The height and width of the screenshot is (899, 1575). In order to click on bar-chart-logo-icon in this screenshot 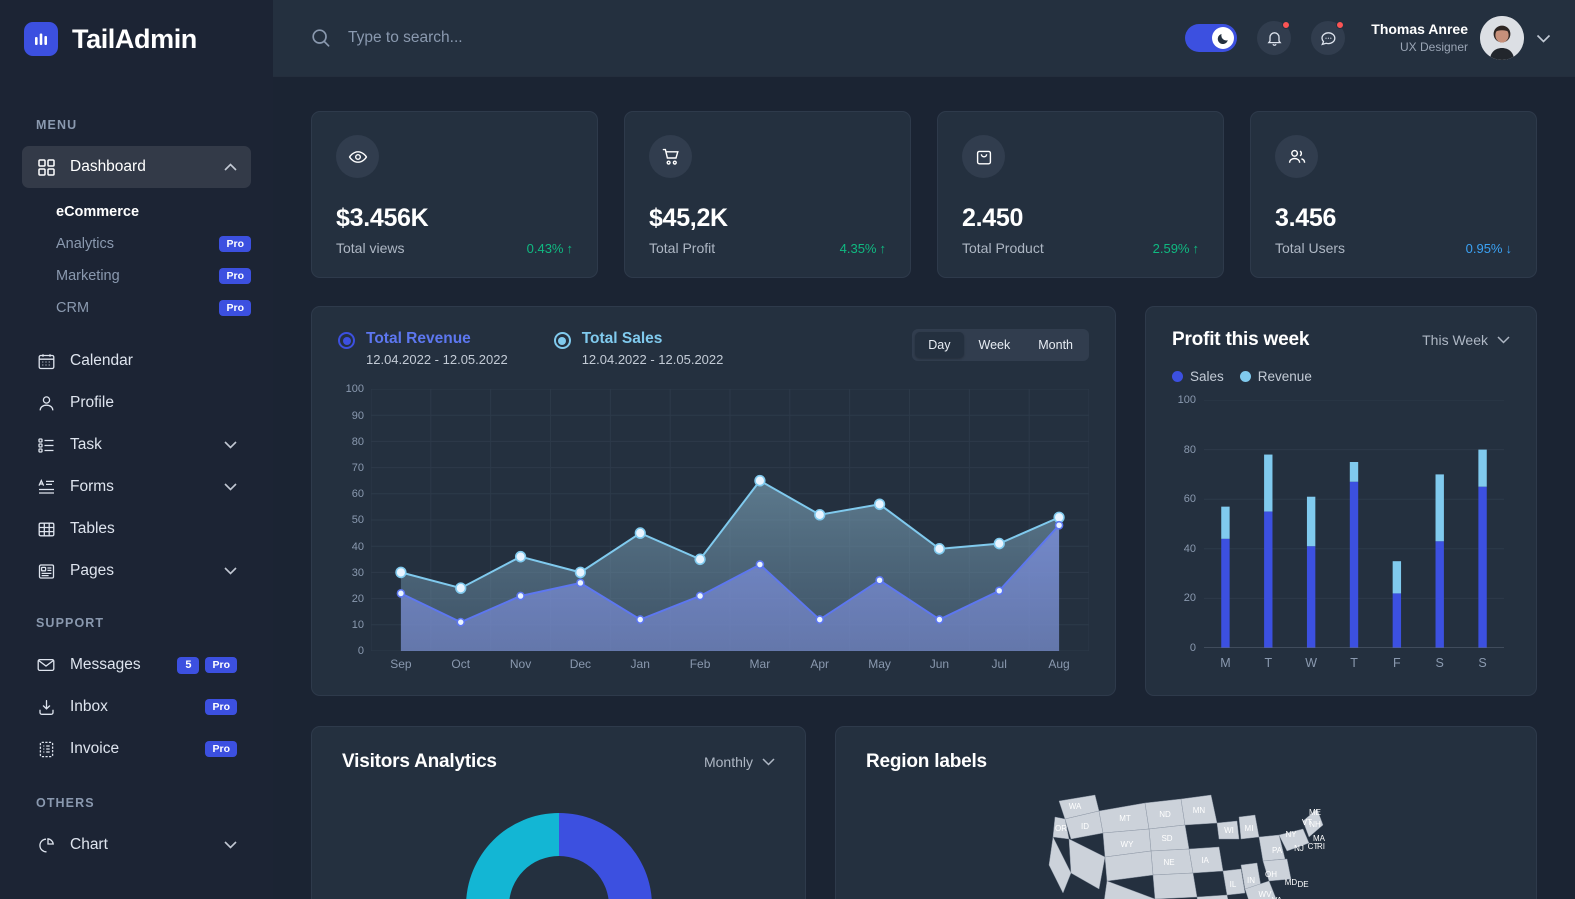, I will do `click(41, 39)`.